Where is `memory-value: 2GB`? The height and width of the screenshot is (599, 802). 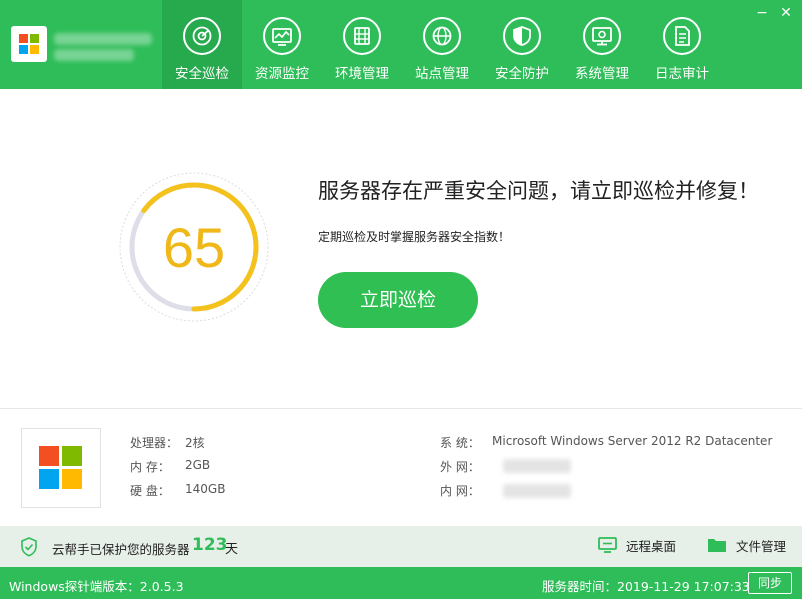 memory-value: 2GB is located at coordinates (198, 465).